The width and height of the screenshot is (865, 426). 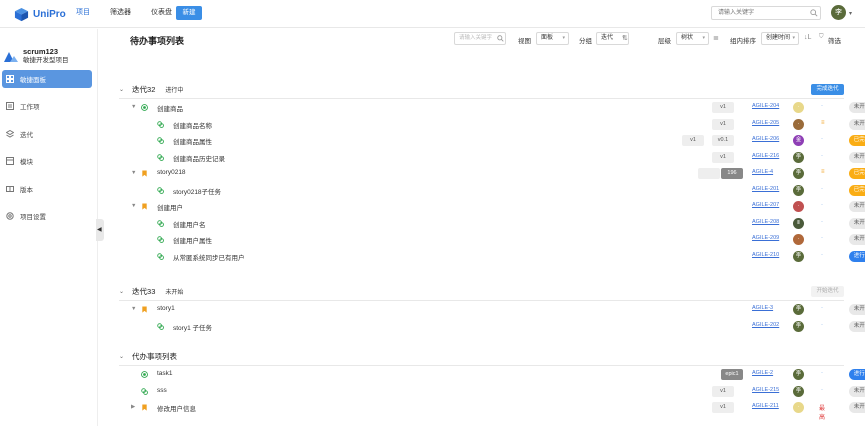 What do you see at coordinates (497, 174) in the screenshot?
I see `backlog-row: ▼story0218196AGILE-4李≡已完成1` at bounding box center [497, 174].